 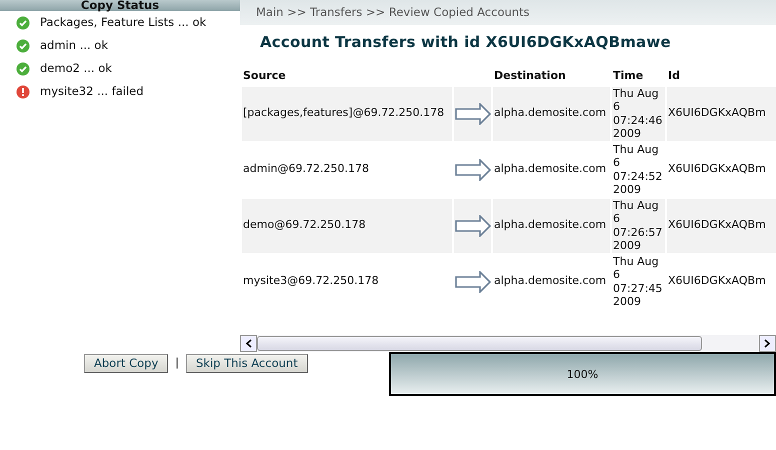 I want to click on status-text: demo2 ... ok, so click(x=76, y=68).